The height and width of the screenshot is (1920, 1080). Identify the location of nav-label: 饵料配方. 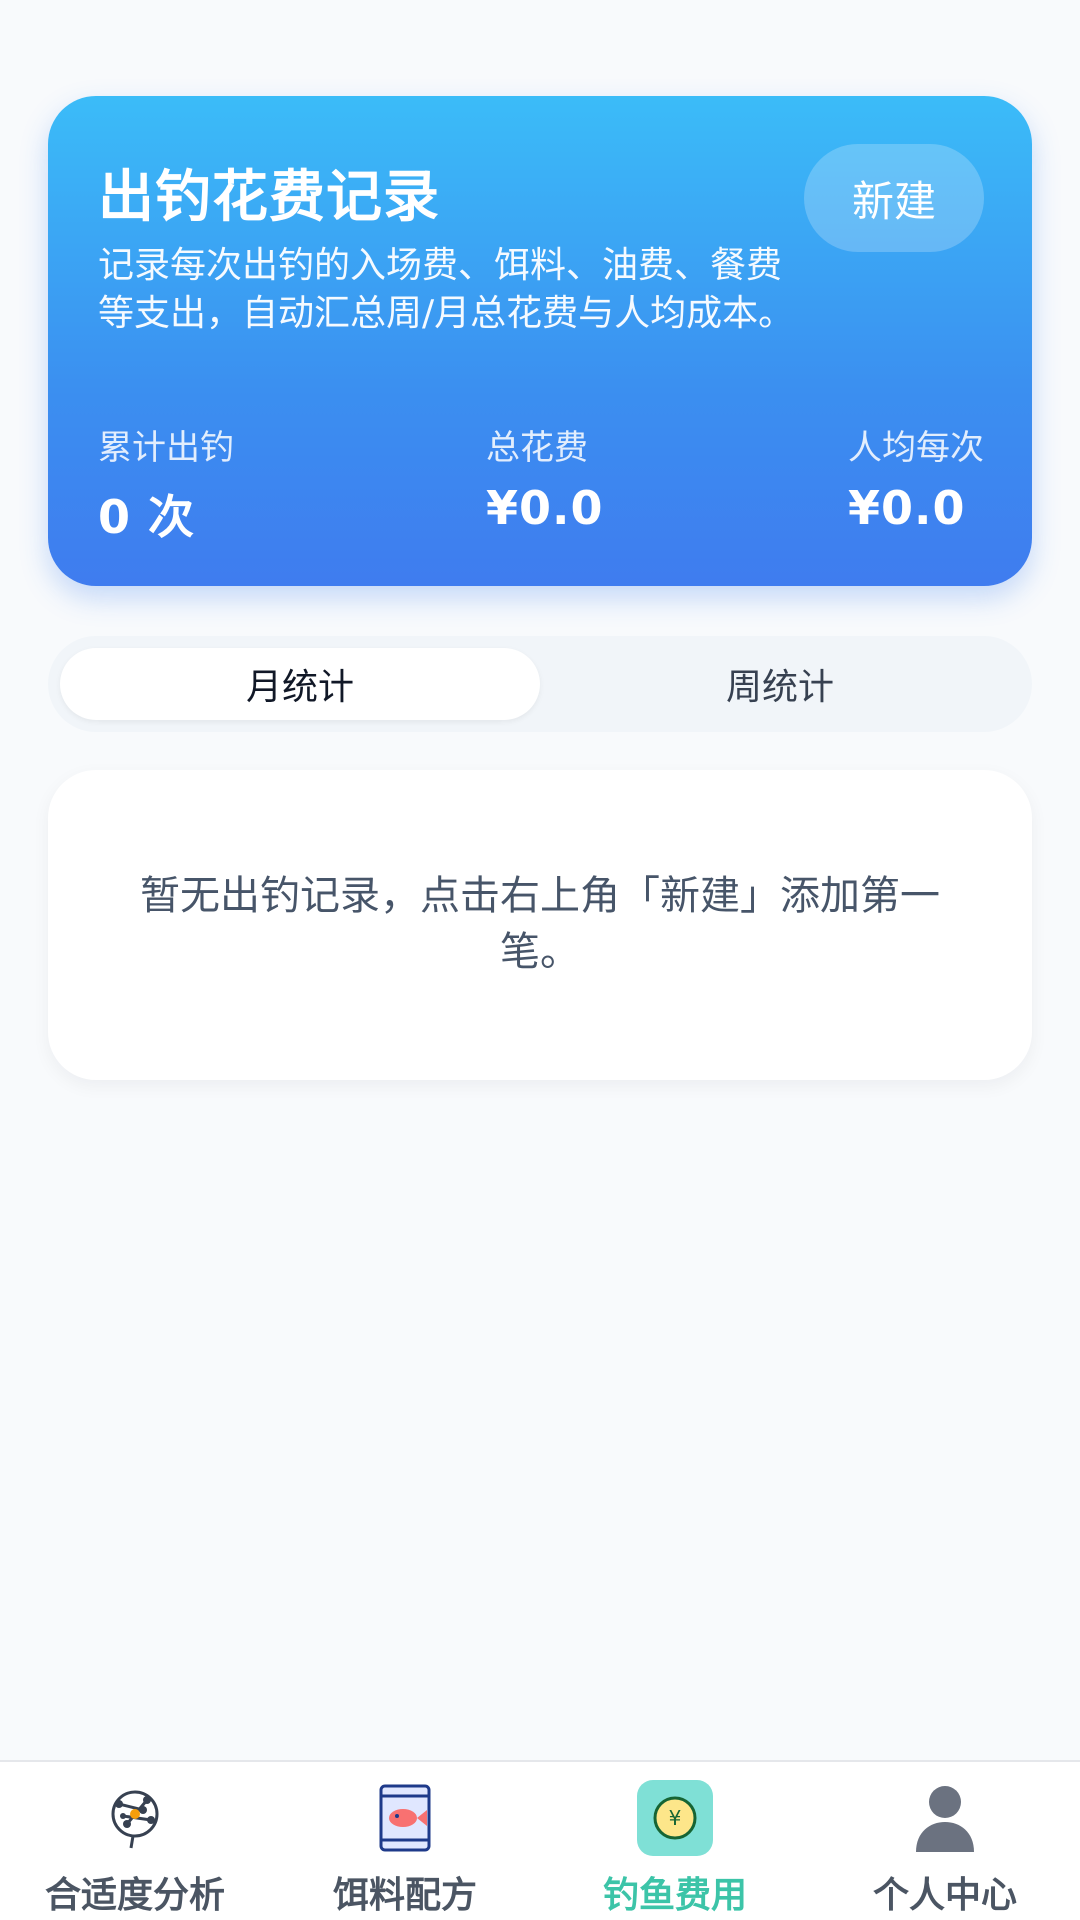
(404, 1895).